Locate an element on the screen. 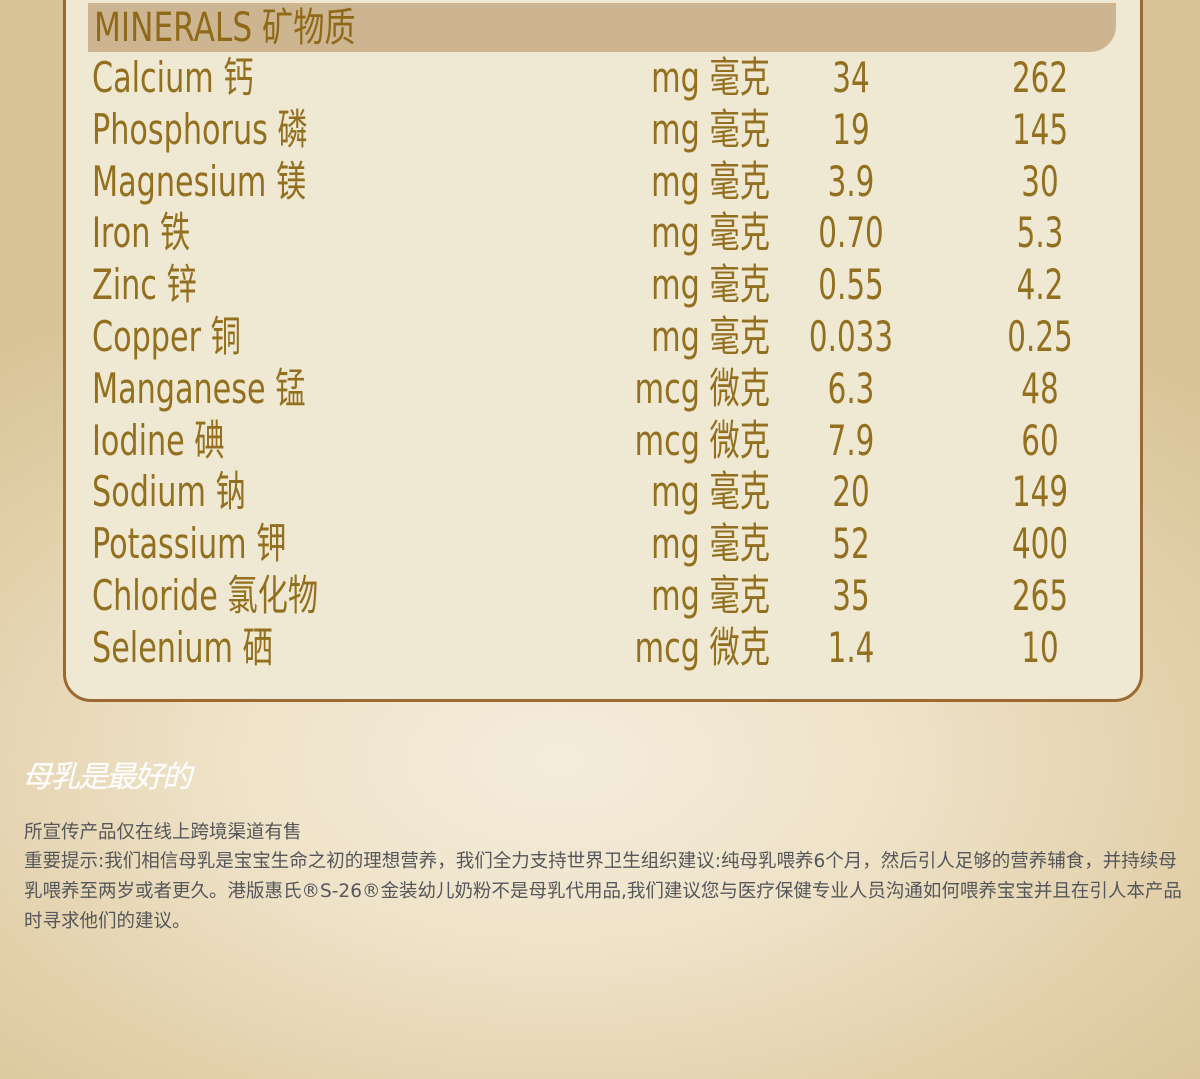 The height and width of the screenshot is (1079, 1200). nutrient-name: Manganese 锰 is located at coordinates (199, 388).